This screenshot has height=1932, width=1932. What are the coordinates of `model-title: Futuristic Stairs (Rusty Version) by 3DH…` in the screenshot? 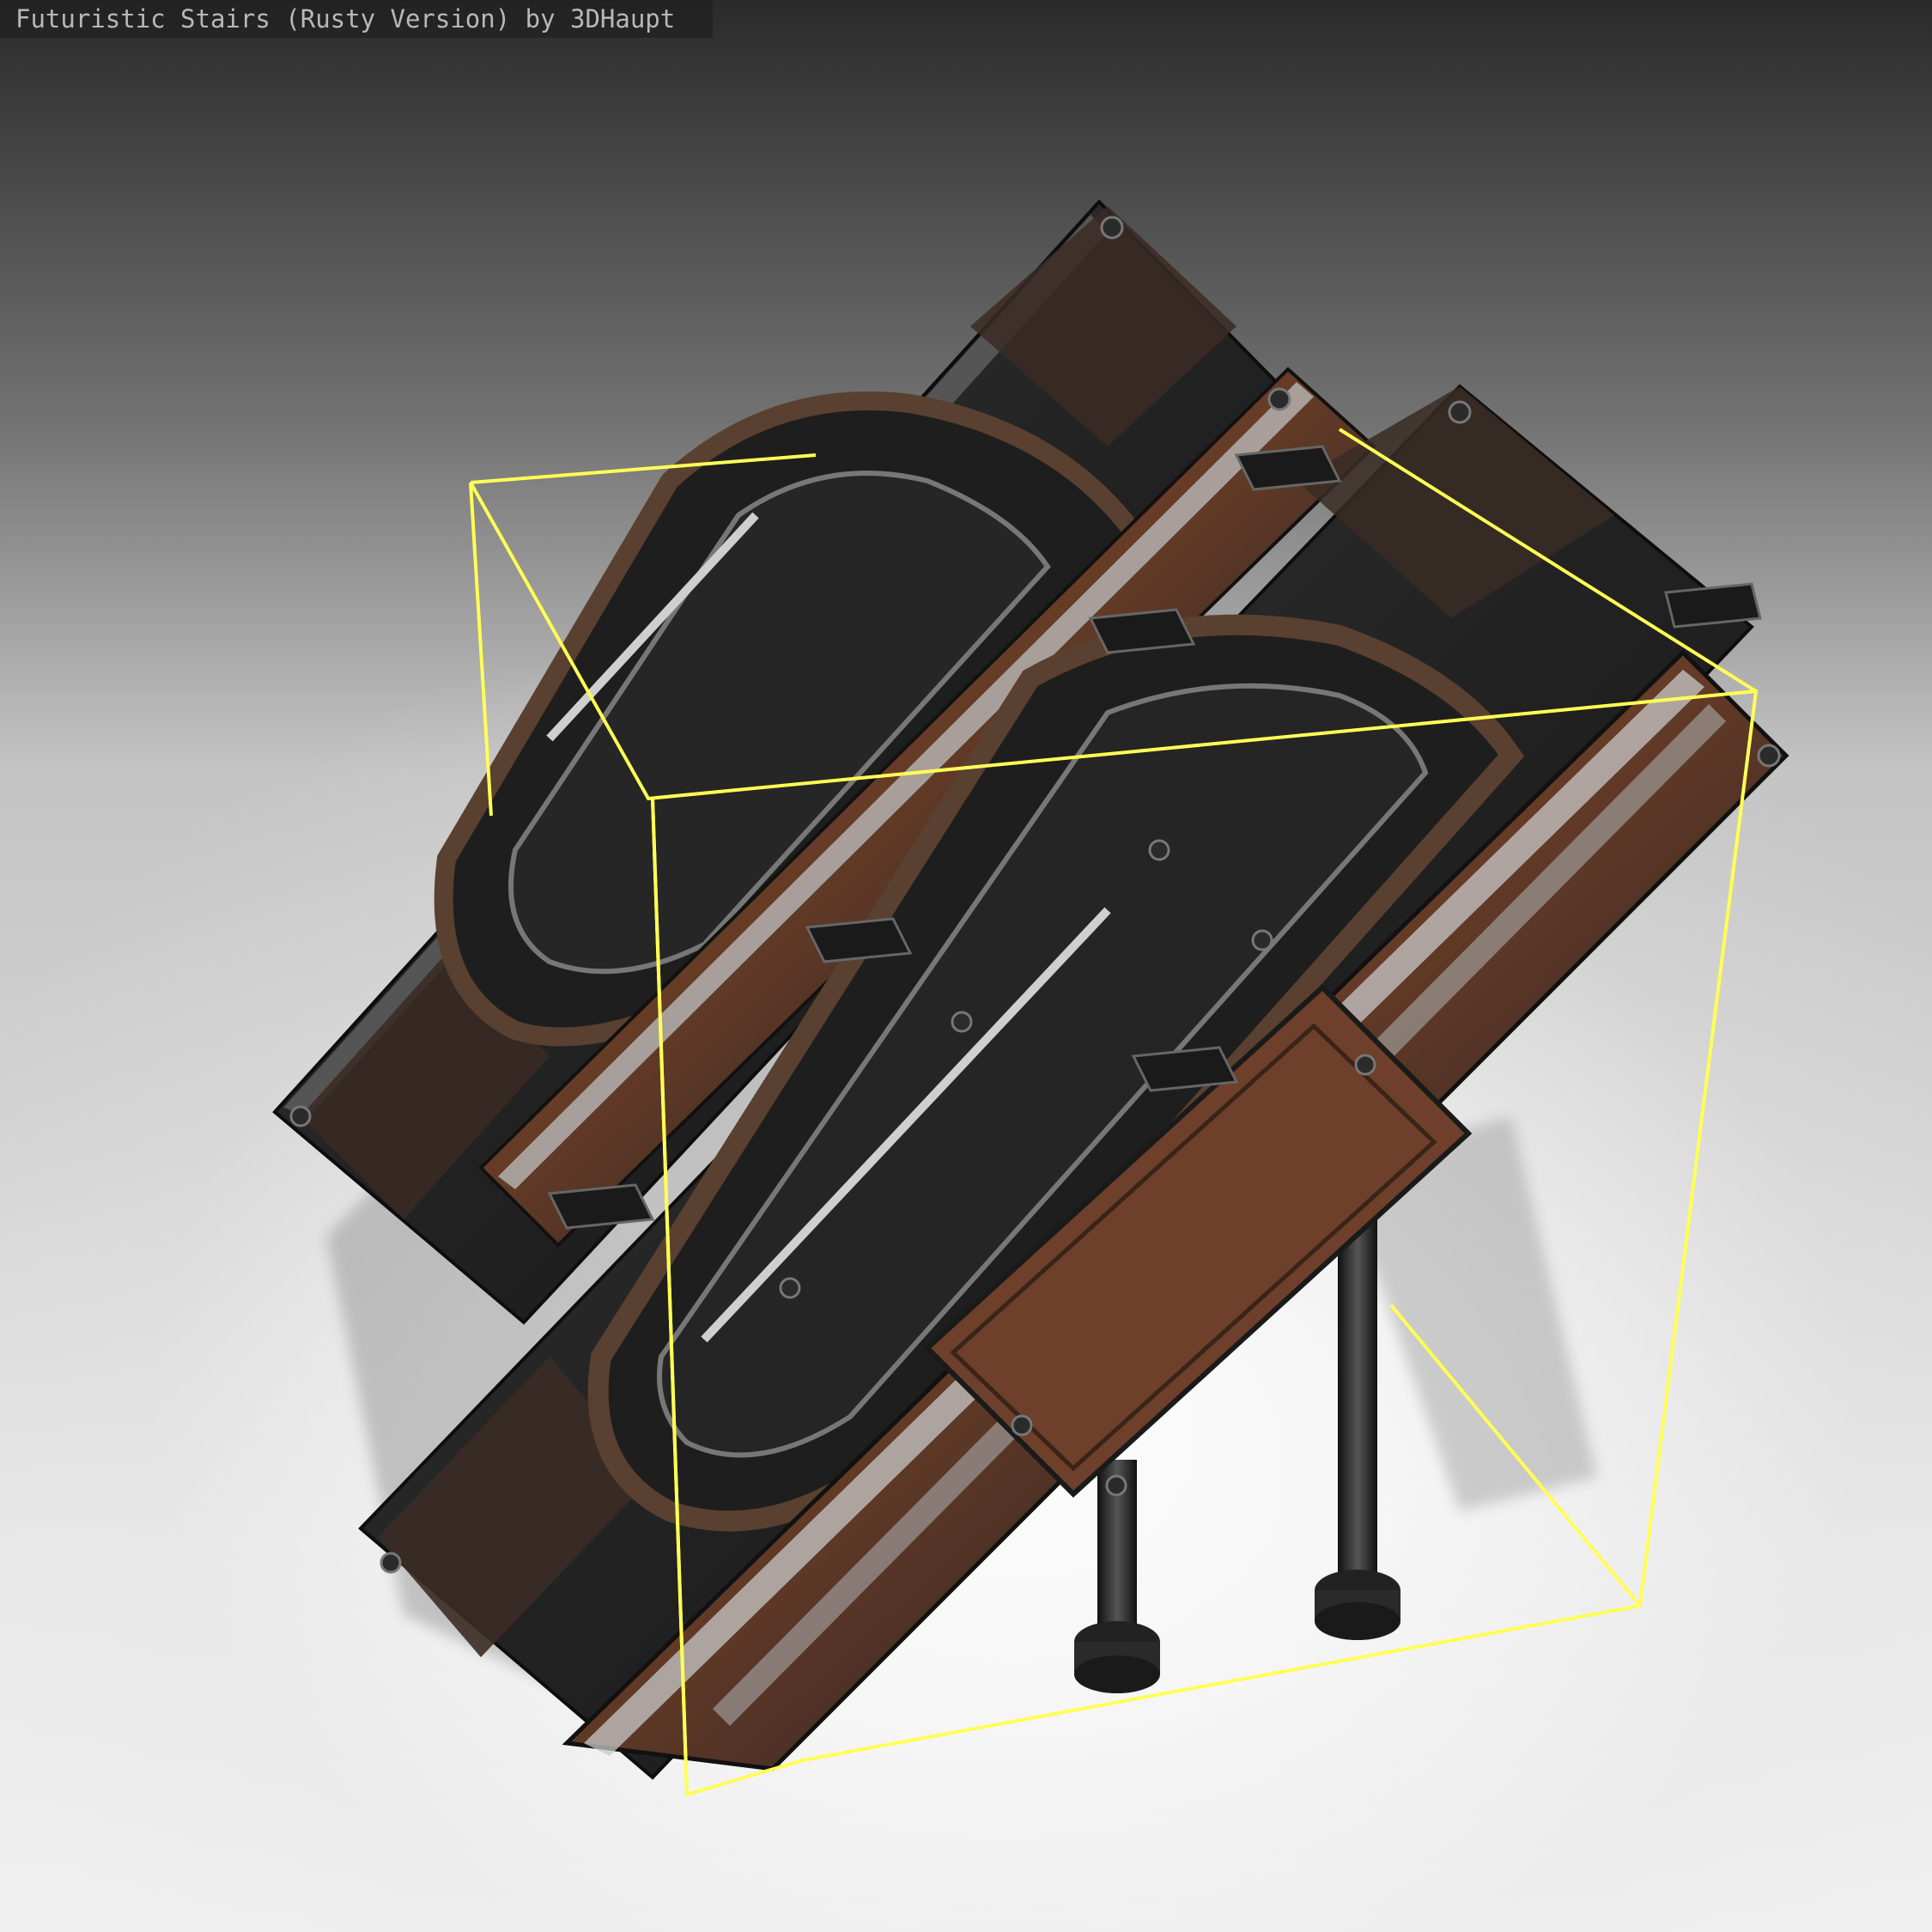 It's located at (345, 18).